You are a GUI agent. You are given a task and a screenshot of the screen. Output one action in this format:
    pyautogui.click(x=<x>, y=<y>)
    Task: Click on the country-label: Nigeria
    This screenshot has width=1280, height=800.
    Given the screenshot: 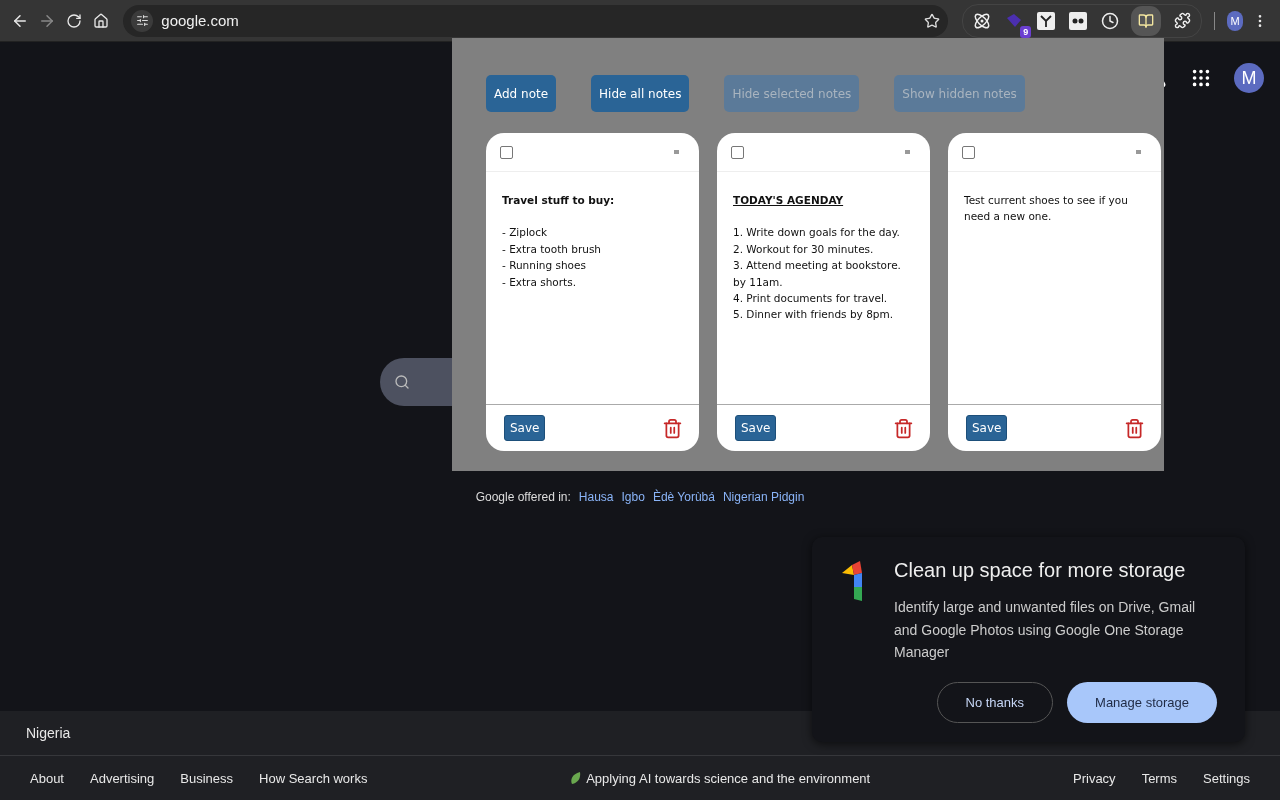 What is the action you would take?
    pyautogui.click(x=48, y=733)
    